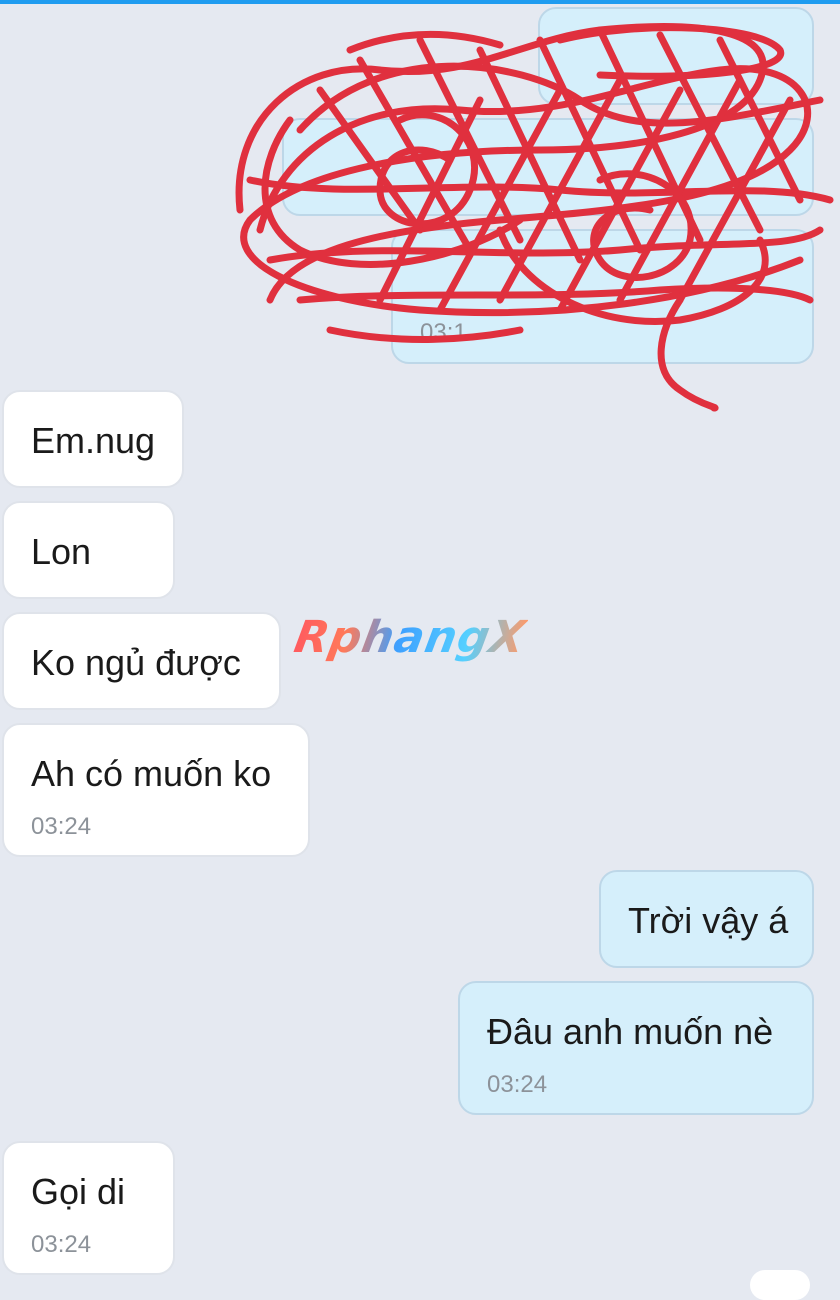 Image resolution: width=840 pixels, height=1300 pixels. What do you see at coordinates (630, 1031) in the screenshot?
I see `message-text: Đâu anh muốn nè` at bounding box center [630, 1031].